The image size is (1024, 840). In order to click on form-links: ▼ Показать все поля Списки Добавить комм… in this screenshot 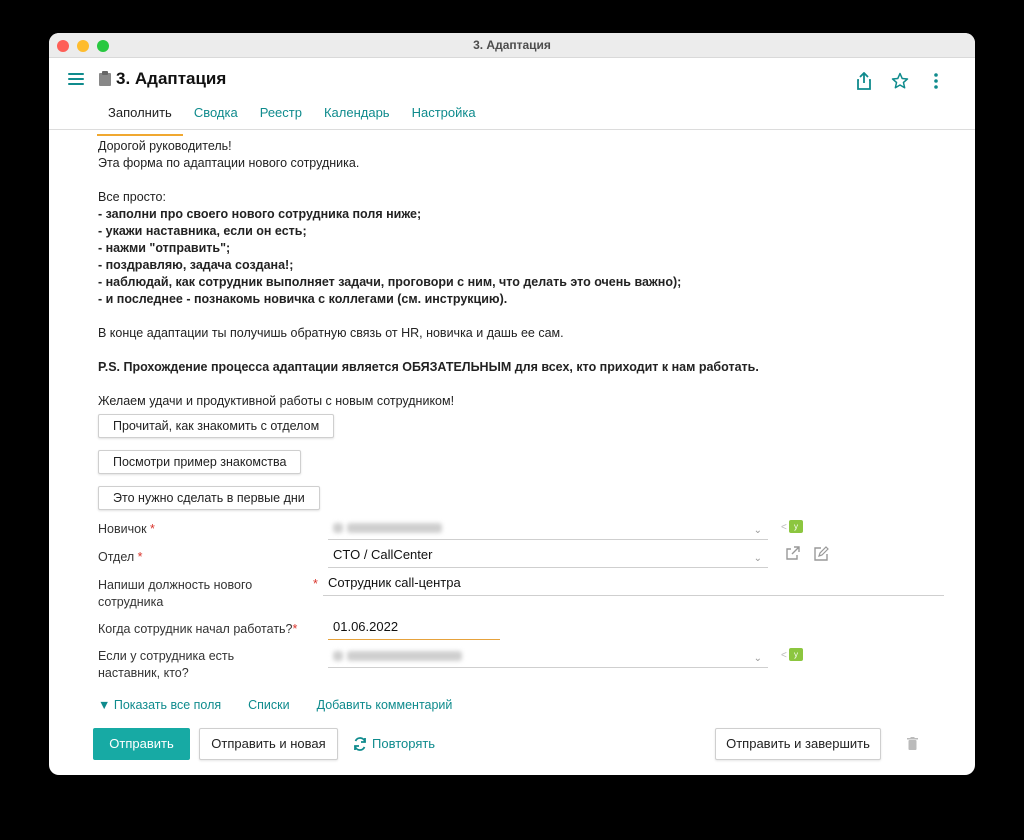, I will do `click(275, 705)`.